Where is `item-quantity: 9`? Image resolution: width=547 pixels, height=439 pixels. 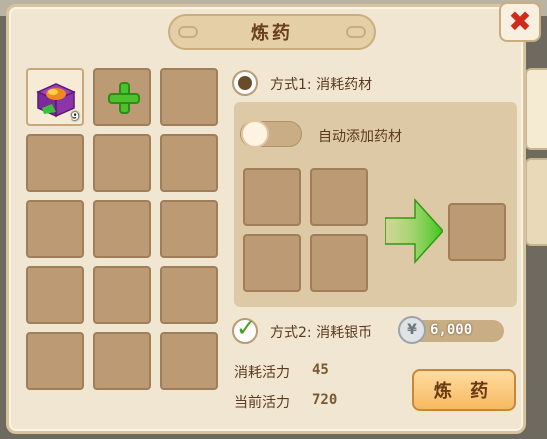 item-quantity: 9 is located at coordinates (75, 116).